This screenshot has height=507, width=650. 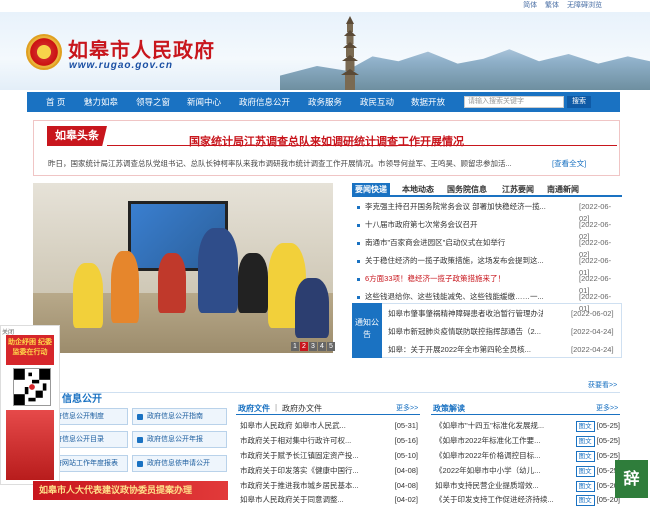 What do you see at coordinates (325, 102) in the screenshot?
I see `nav-item-services: 政务服务` at bounding box center [325, 102].